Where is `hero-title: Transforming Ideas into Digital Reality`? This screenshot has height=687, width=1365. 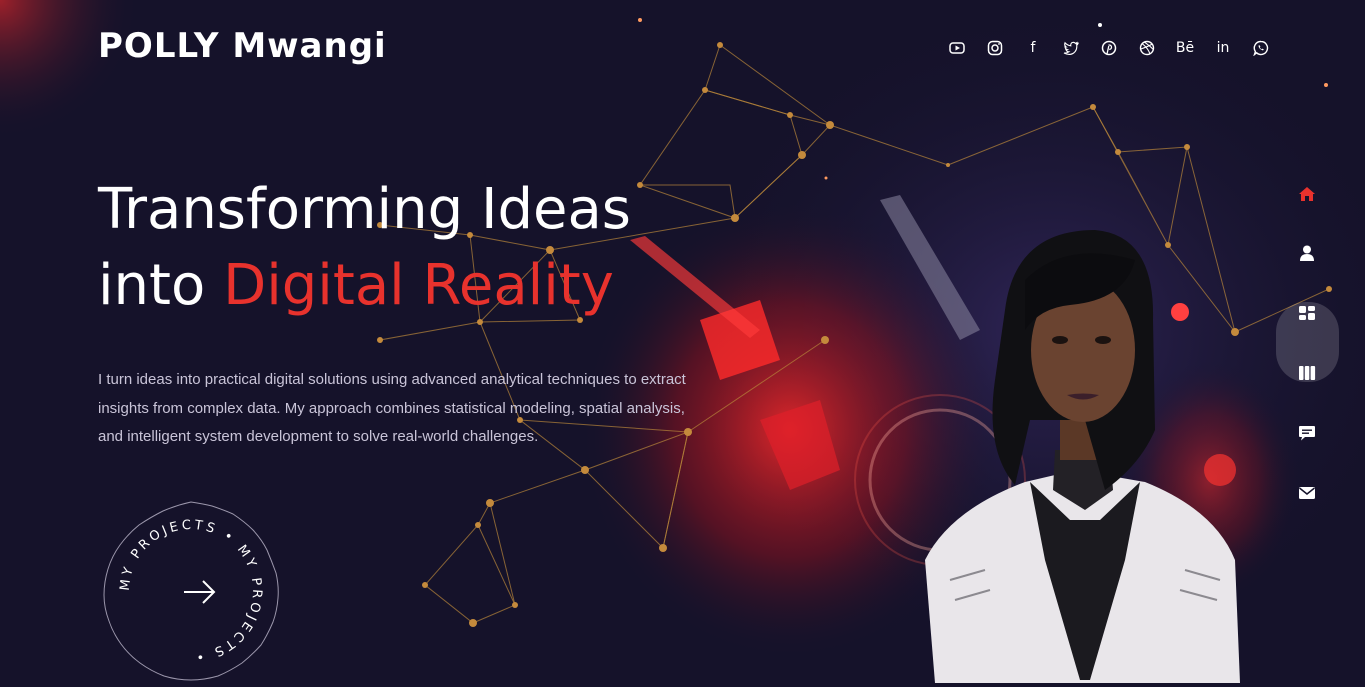
hero-title: Transforming Ideas into Digital Reality is located at coordinates (364, 248).